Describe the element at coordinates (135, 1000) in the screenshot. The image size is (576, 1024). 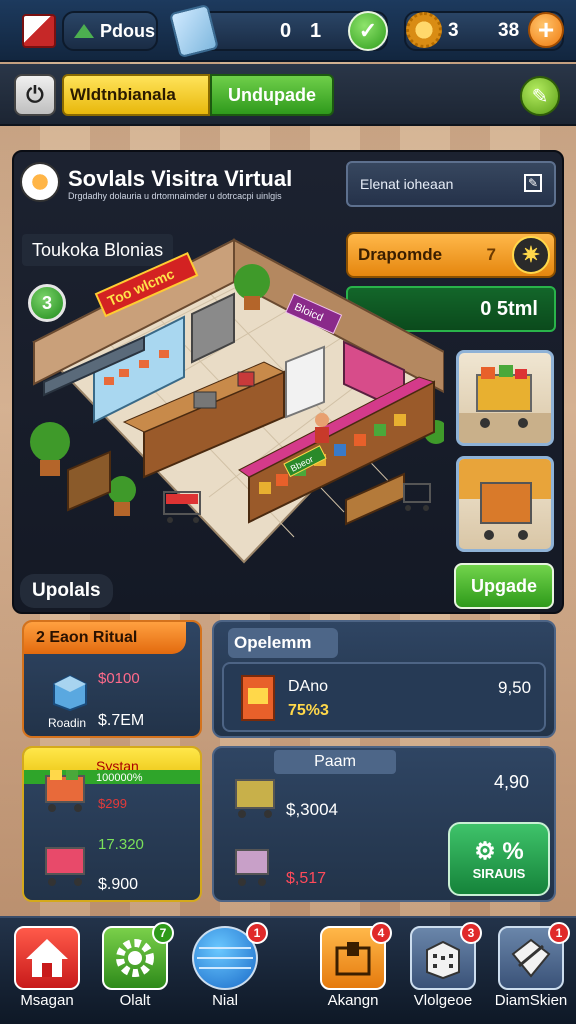
I see `nav-settings-label: Olalt` at that location.